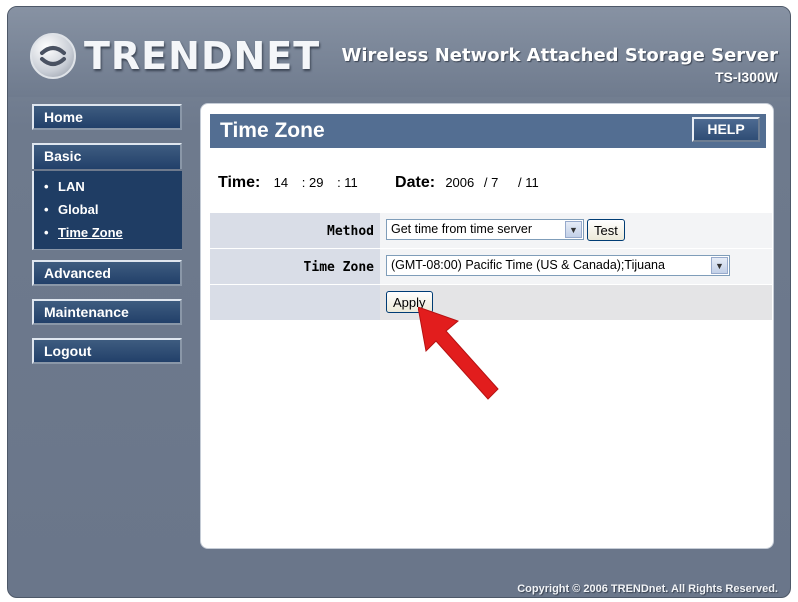 Image resolution: width=798 pixels, height=602 pixels. I want to click on page-title: Time Zone, so click(272, 130).